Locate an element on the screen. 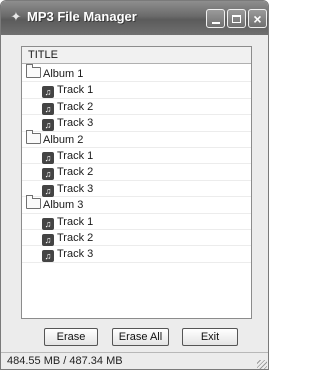 The height and width of the screenshot is (370, 320). maximize-button is located at coordinates (236, 18).